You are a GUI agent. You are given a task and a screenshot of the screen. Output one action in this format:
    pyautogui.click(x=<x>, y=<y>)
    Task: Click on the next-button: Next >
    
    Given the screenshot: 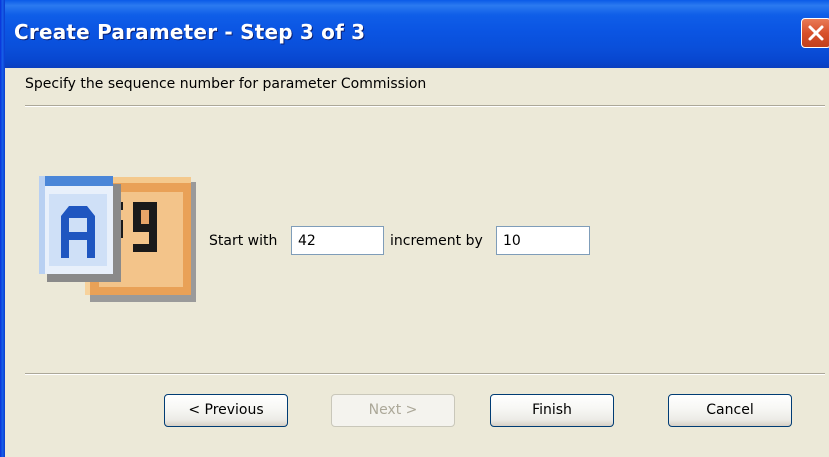 What is the action you would take?
    pyautogui.click(x=393, y=410)
    